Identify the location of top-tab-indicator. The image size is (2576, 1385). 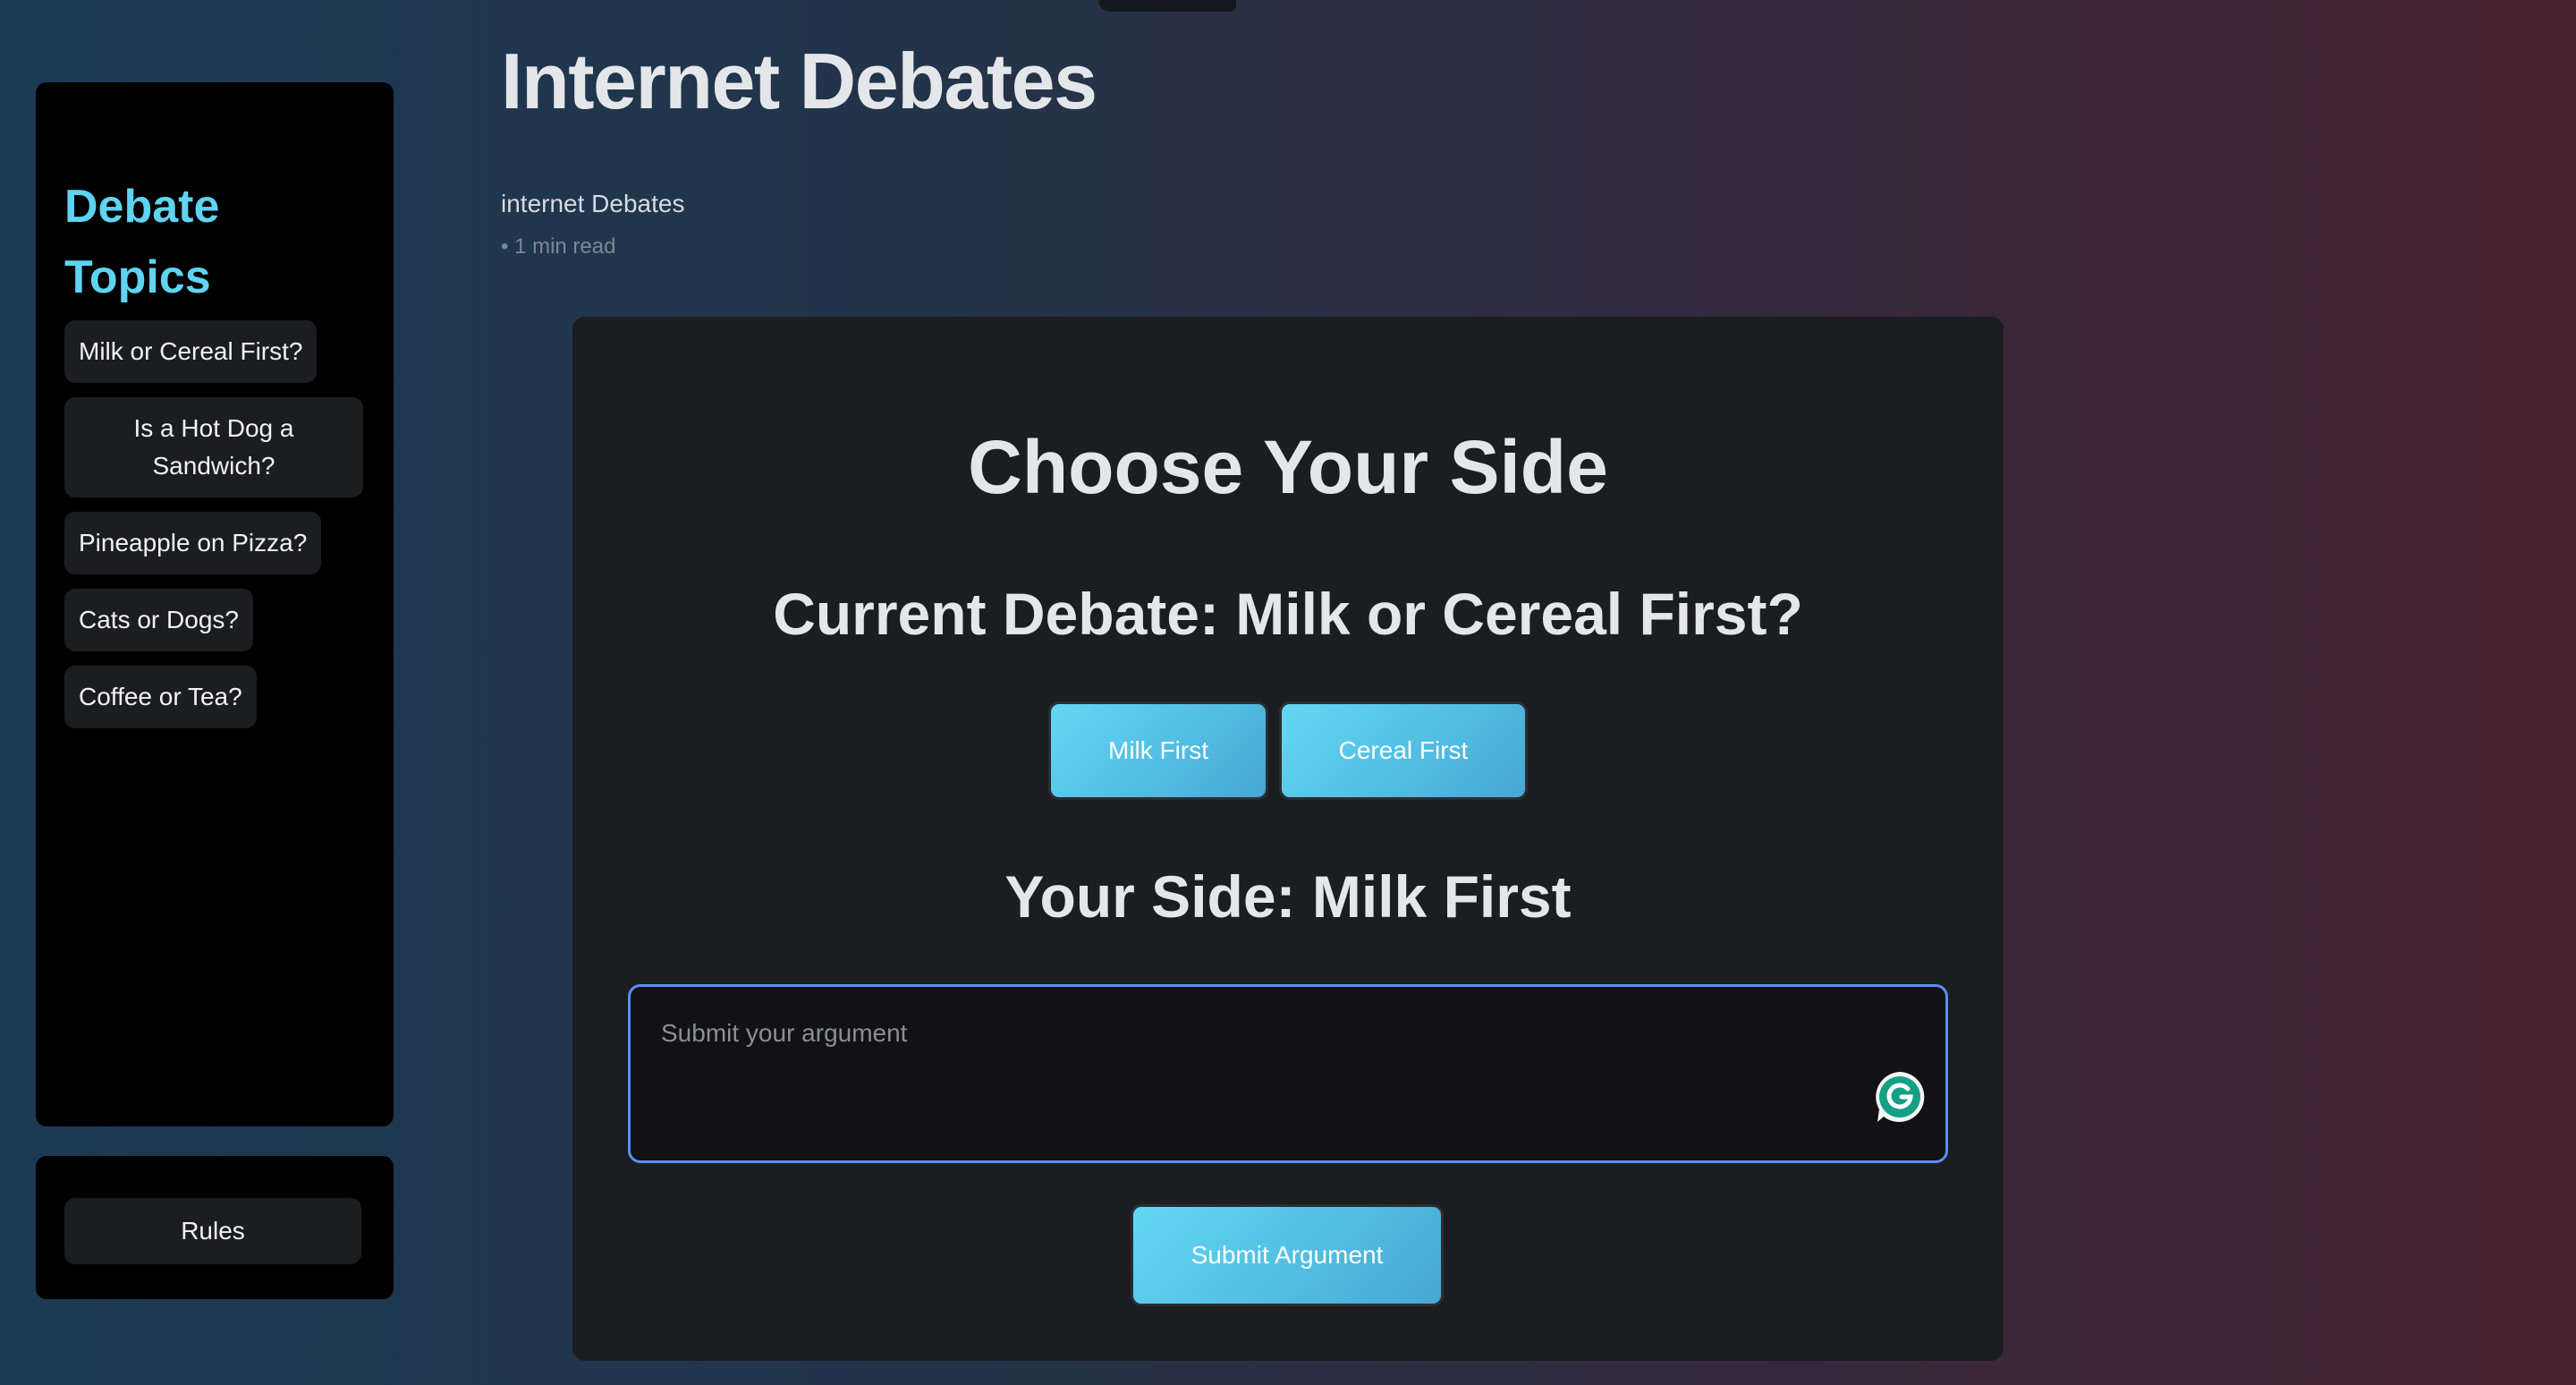
(1167, 6).